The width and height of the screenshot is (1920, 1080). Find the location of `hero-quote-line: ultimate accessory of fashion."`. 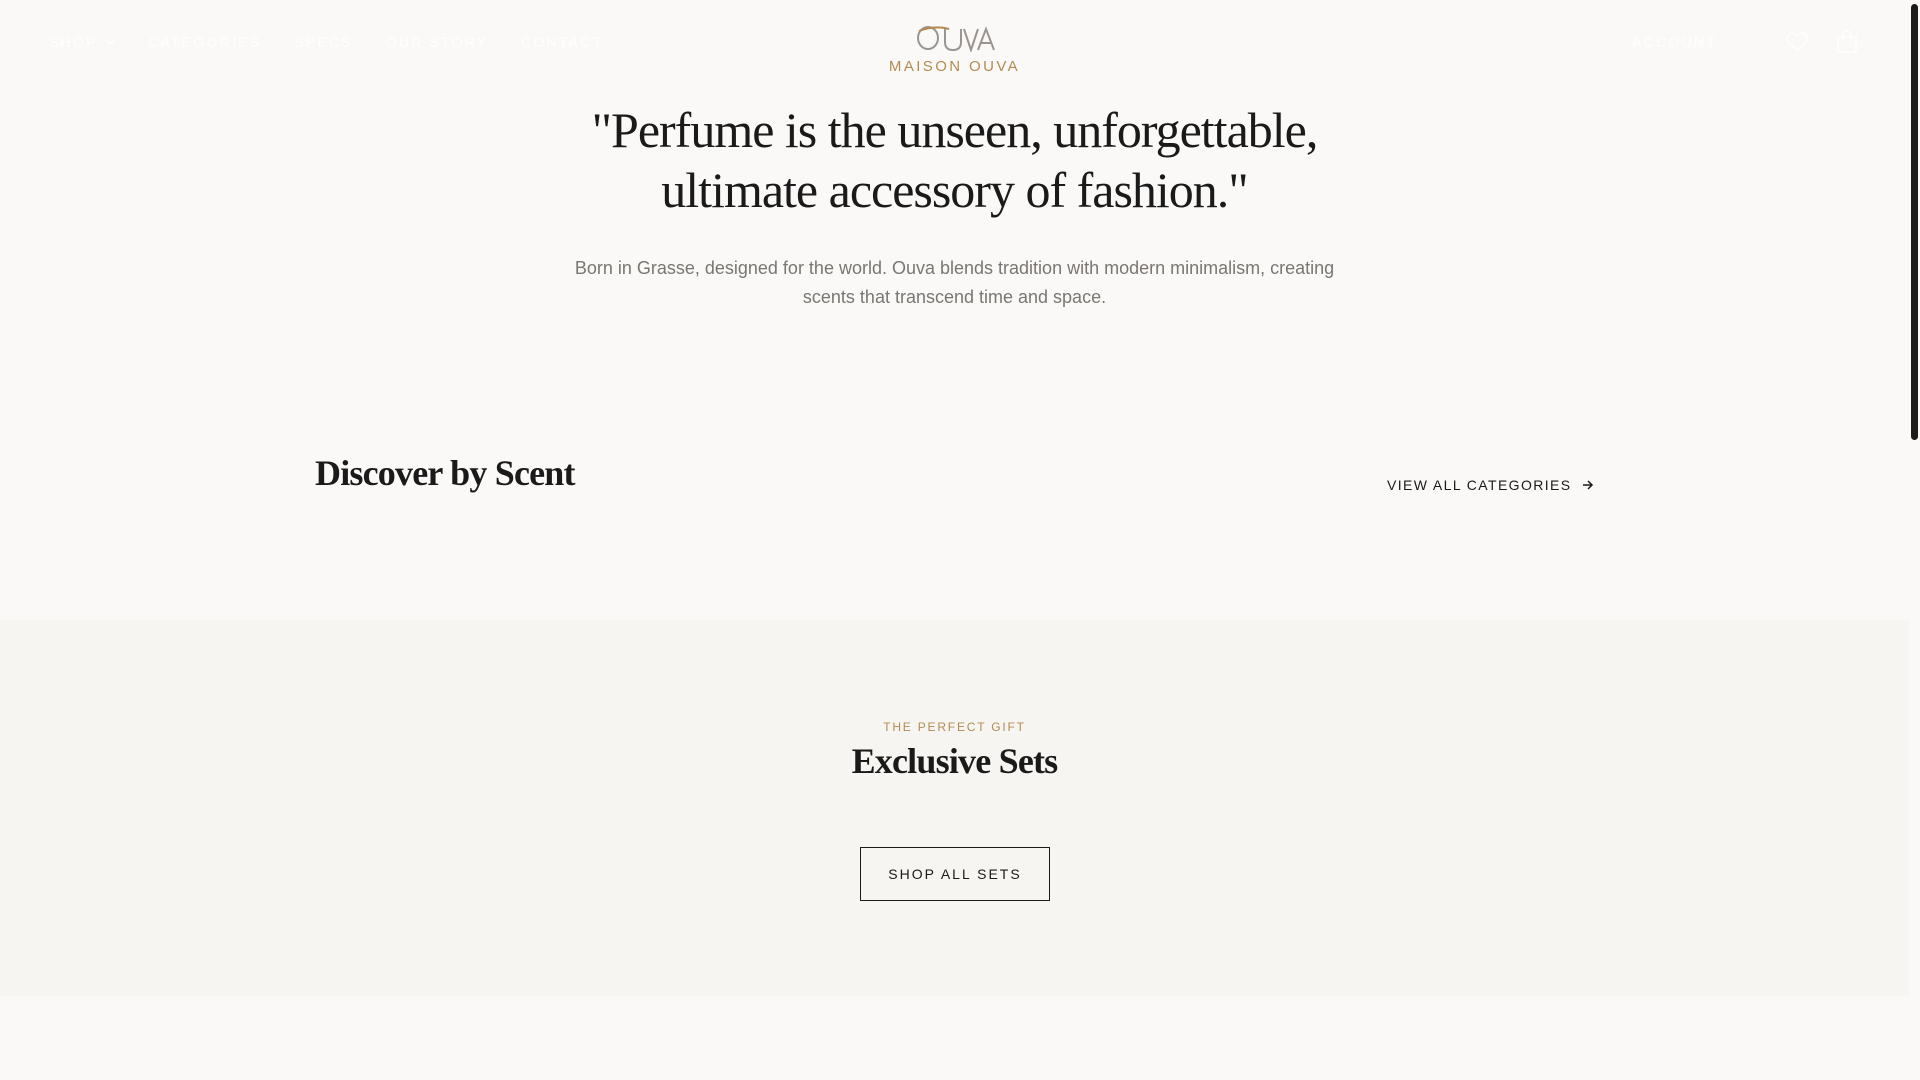

hero-quote-line: ultimate accessory of fashion." is located at coordinates (954, 190).